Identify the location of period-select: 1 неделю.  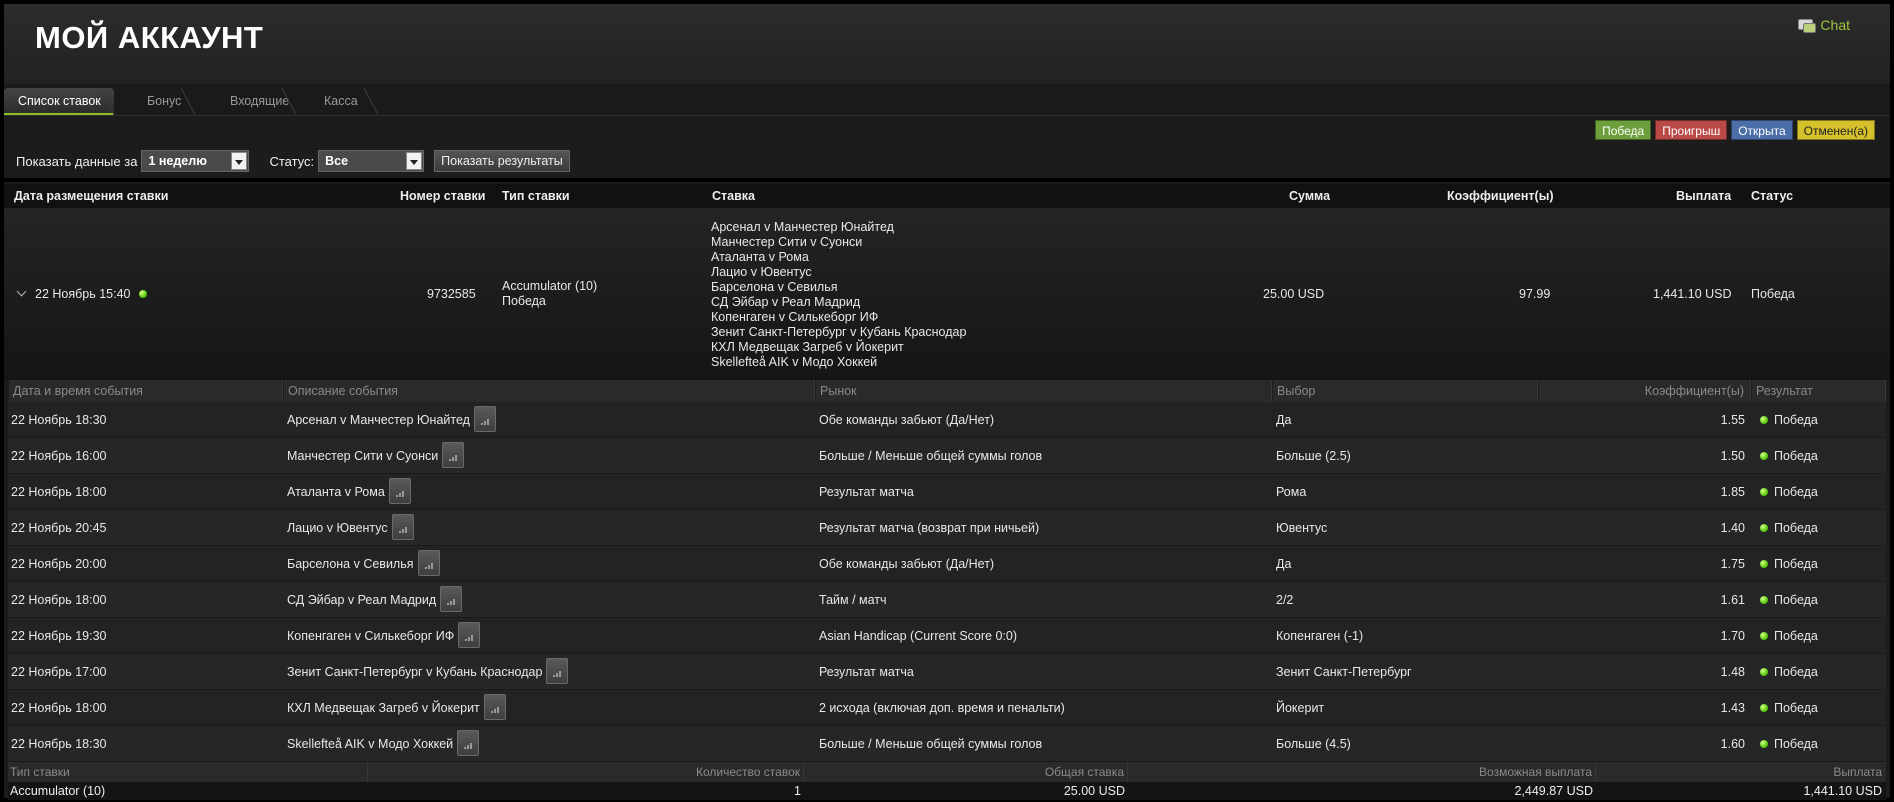
(195, 161).